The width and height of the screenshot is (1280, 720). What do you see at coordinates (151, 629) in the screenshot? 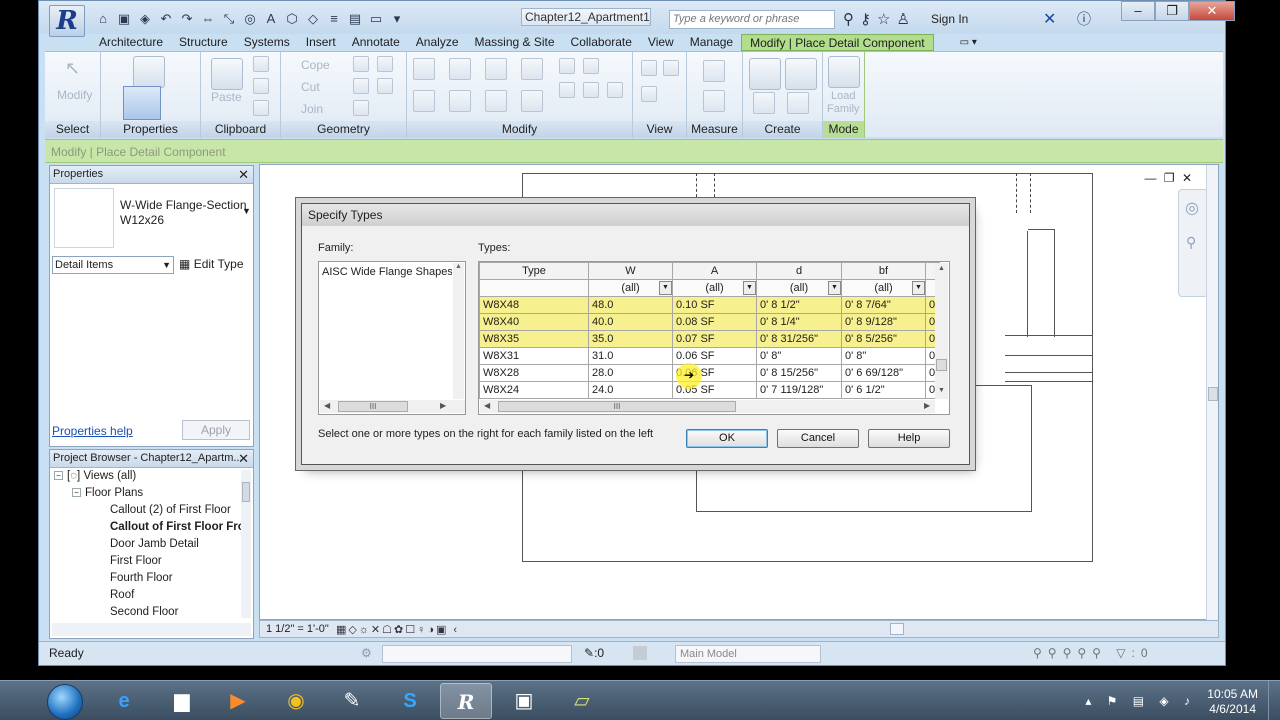
I see `project-browser-horizontal-scrollbar` at bounding box center [151, 629].